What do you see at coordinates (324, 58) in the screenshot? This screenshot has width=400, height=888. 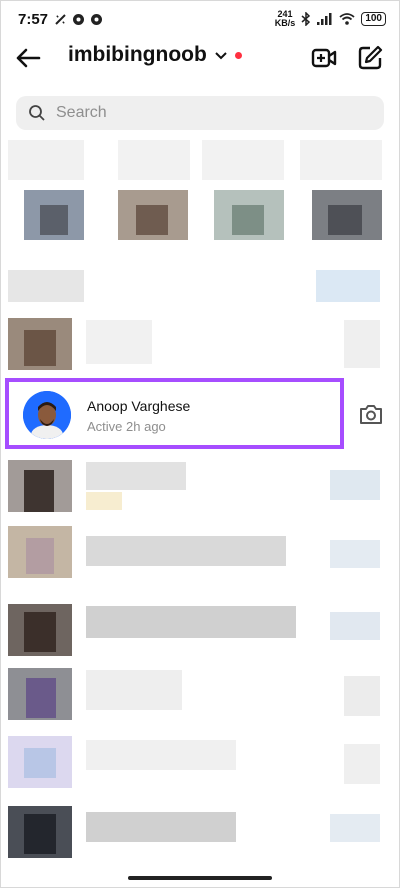 I see `video-plus-icon` at bounding box center [324, 58].